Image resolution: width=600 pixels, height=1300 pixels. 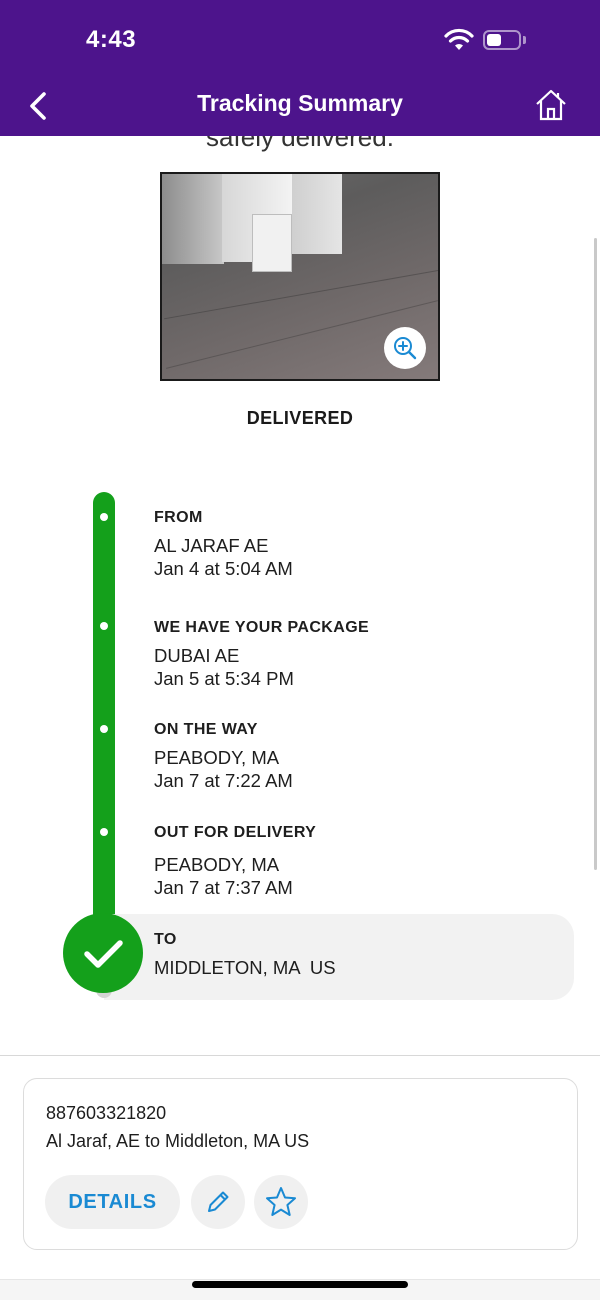 I want to click on home-indicator, so click(x=300, y=1284).